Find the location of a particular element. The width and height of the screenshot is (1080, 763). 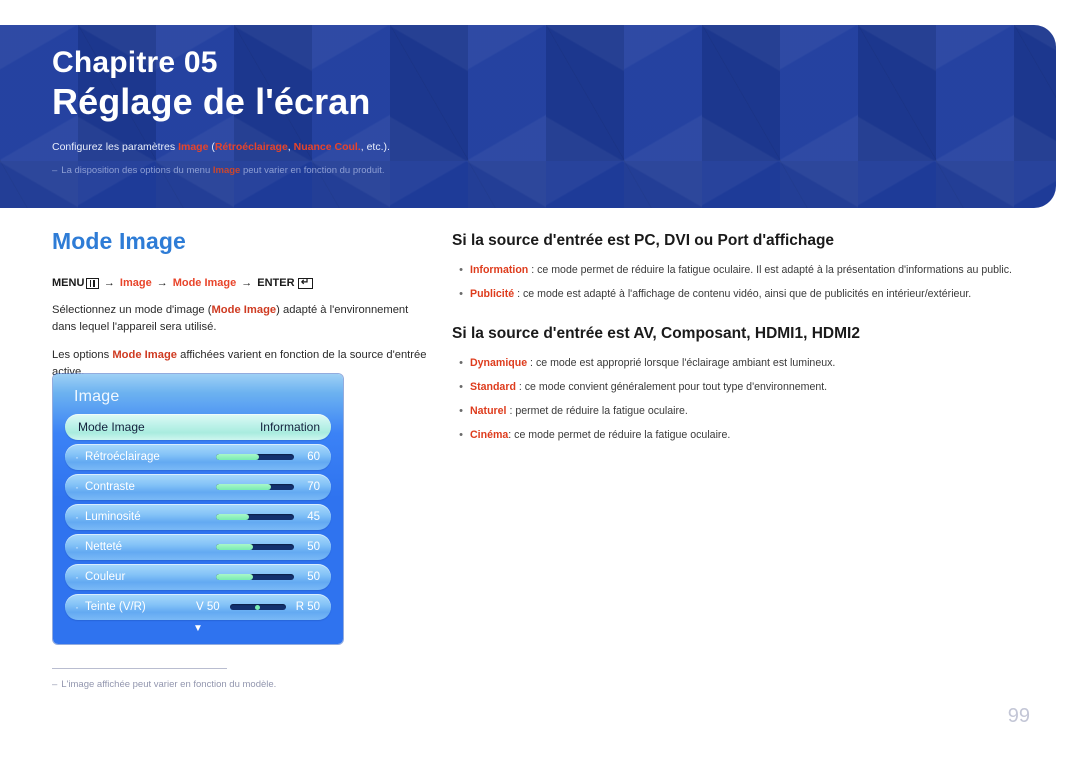

osd-row-teinte-v-r: · Teinte (V/R) V 50 R 50 is located at coordinates (198, 607).